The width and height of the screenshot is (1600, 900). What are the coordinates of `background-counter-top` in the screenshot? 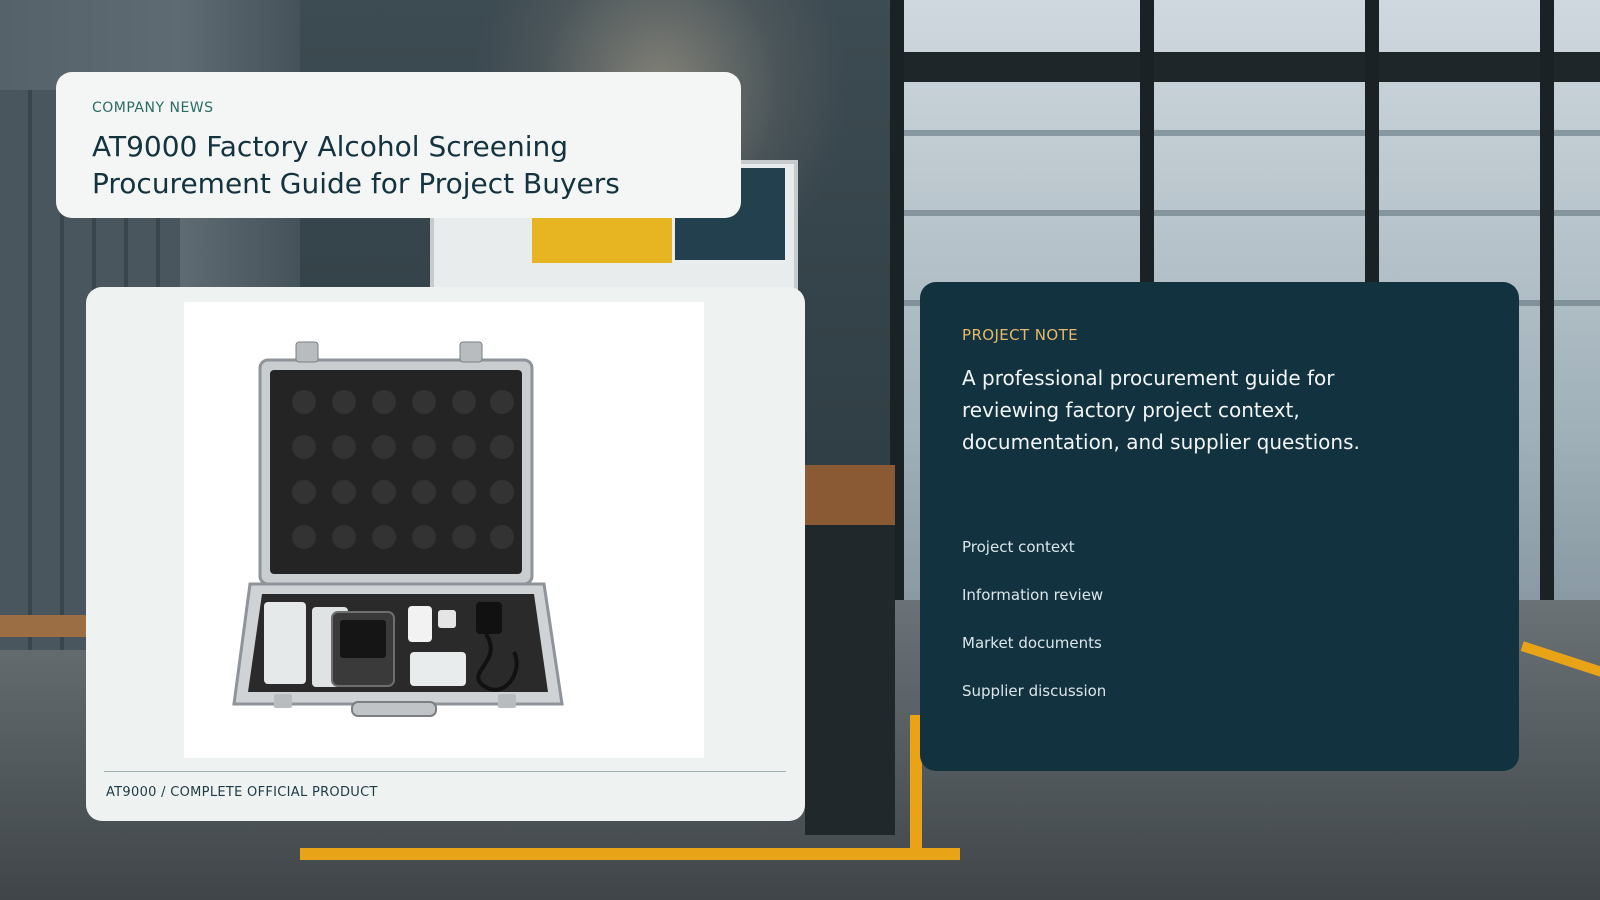 It's located at (850, 495).